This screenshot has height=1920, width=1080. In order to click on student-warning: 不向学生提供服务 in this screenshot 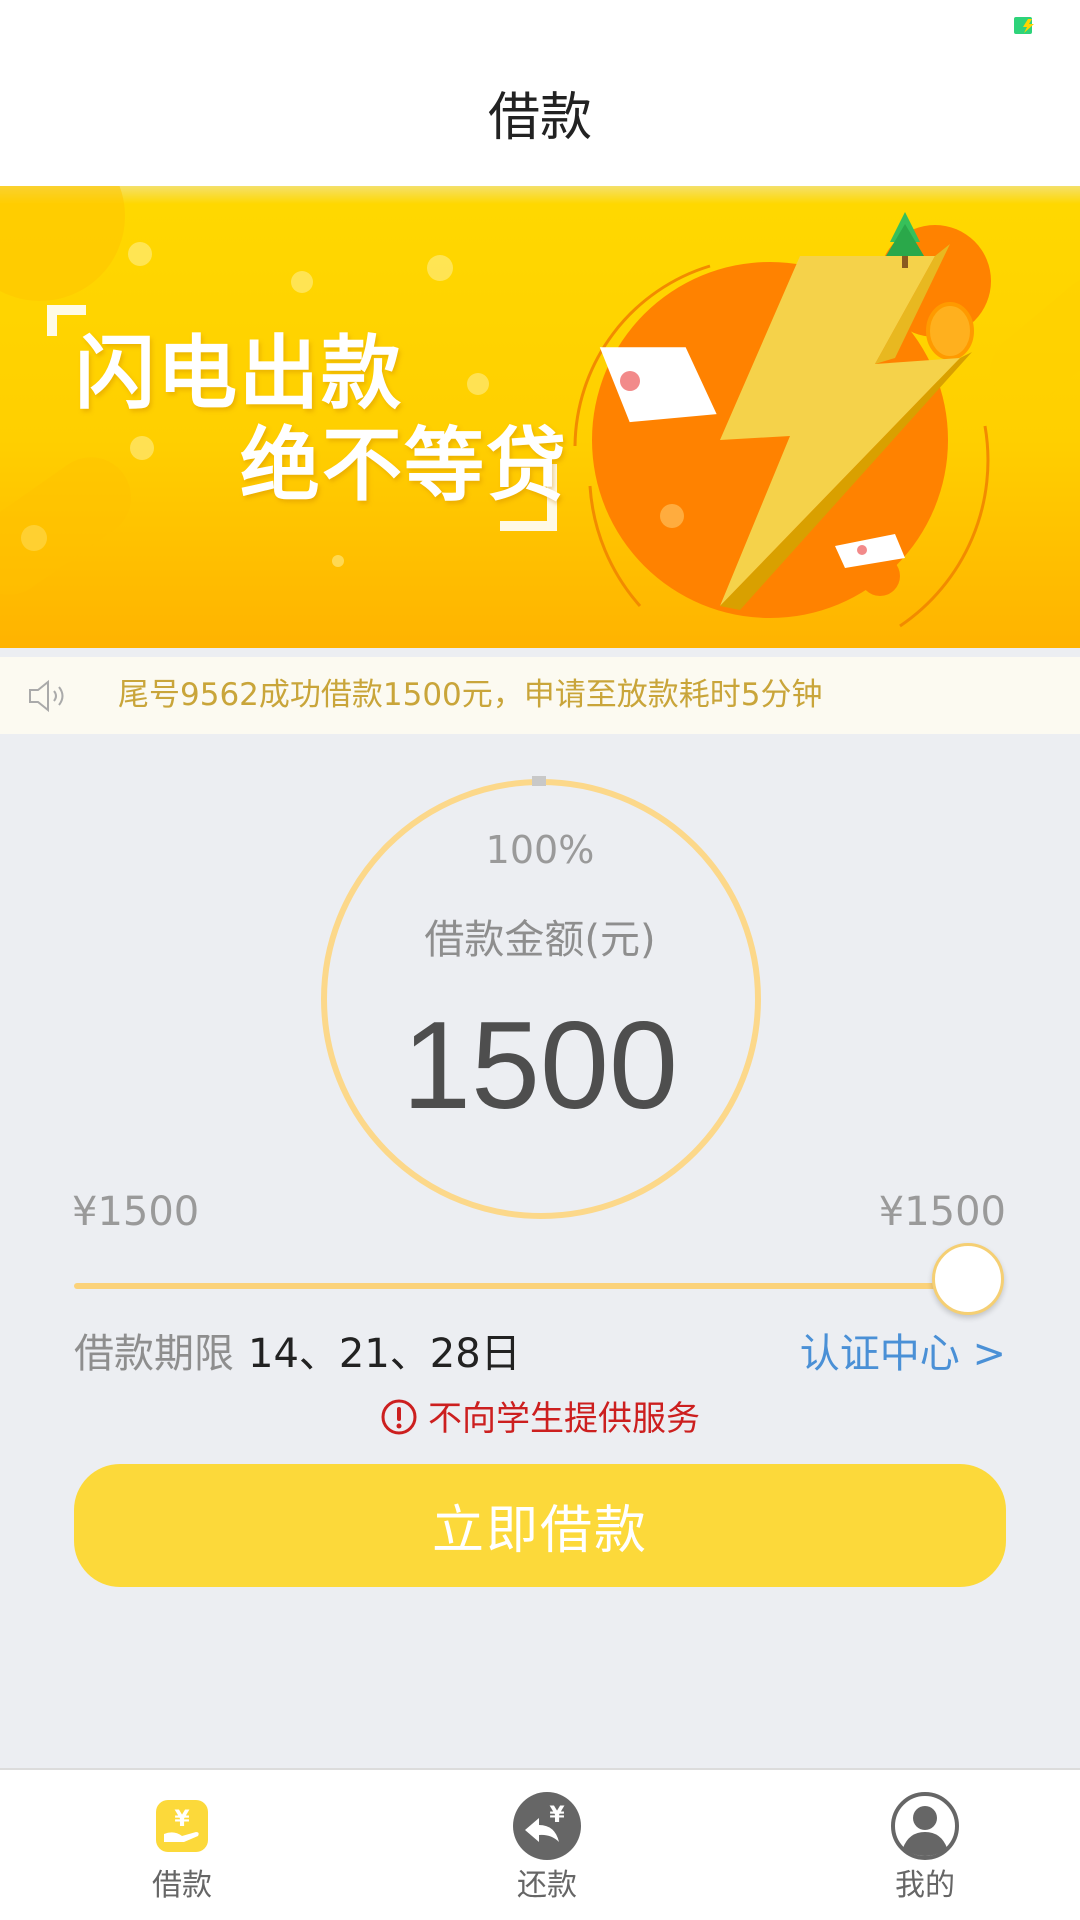, I will do `click(540, 1419)`.